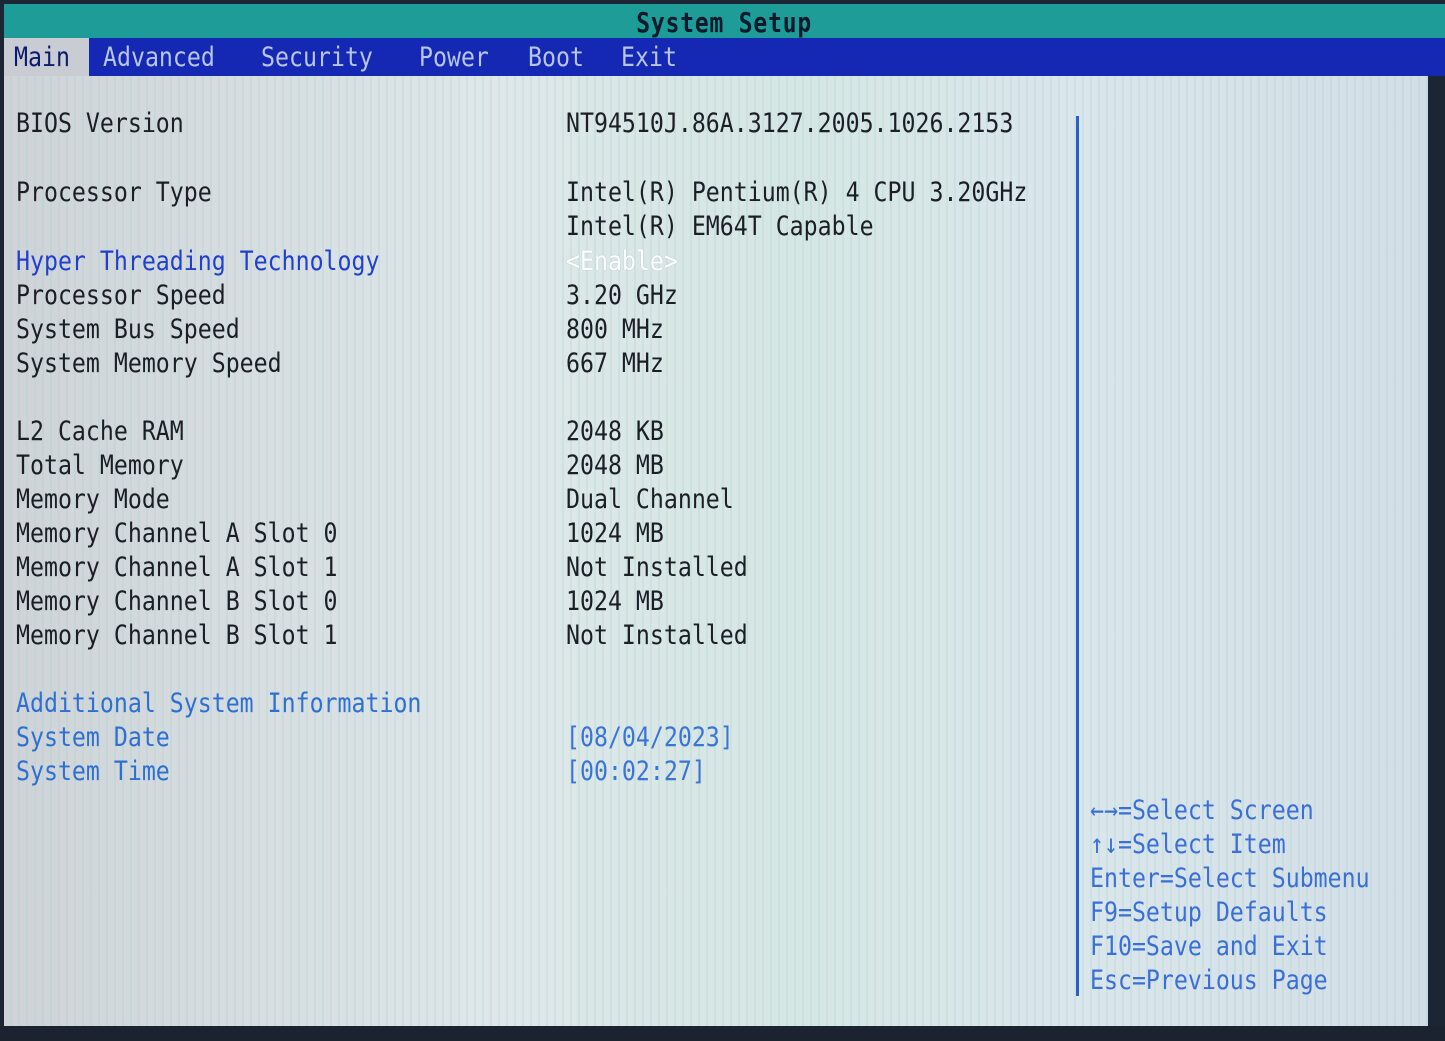  What do you see at coordinates (93, 499) in the screenshot?
I see `memory-mode-label: Memory Mode` at bounding box center [93, 499].